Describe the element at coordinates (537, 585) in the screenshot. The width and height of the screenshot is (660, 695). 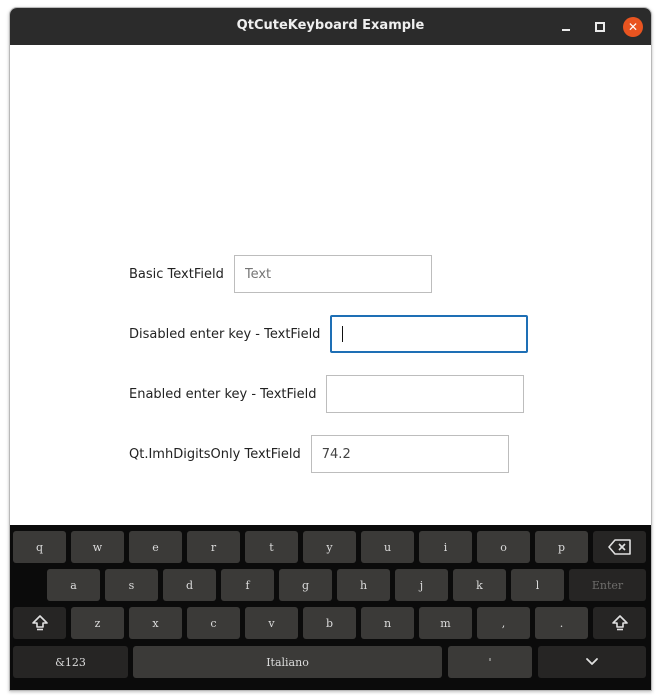
I see `key-l: l` at that location.